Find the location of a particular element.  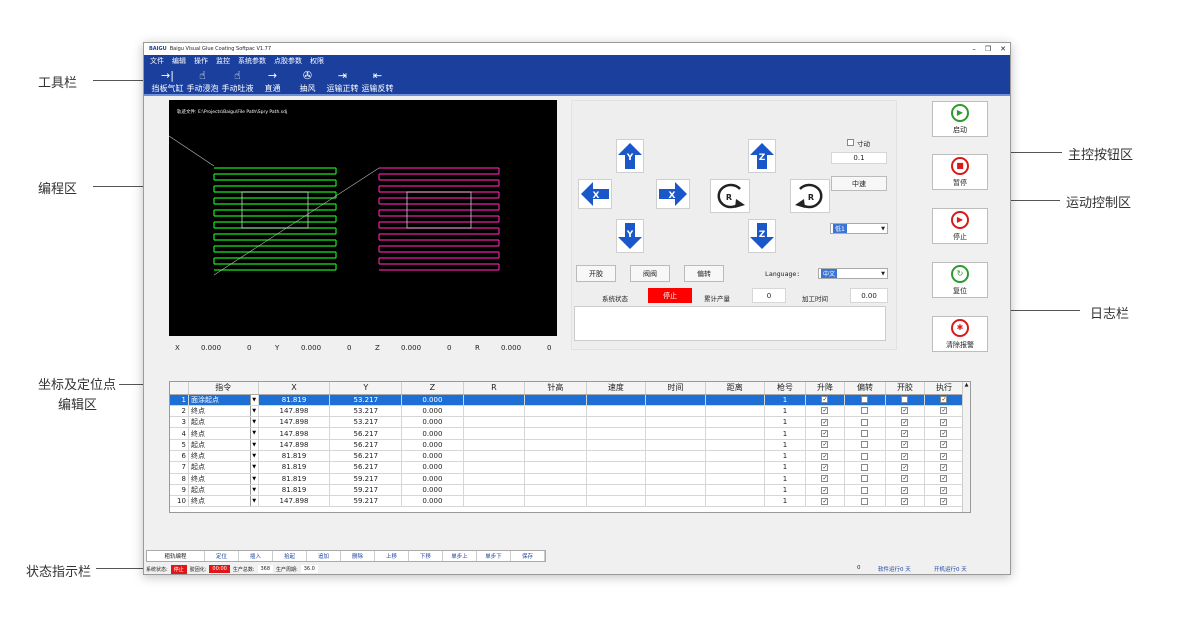

main-button-0: ▶ 启动 is located at coordinates (960, 119).